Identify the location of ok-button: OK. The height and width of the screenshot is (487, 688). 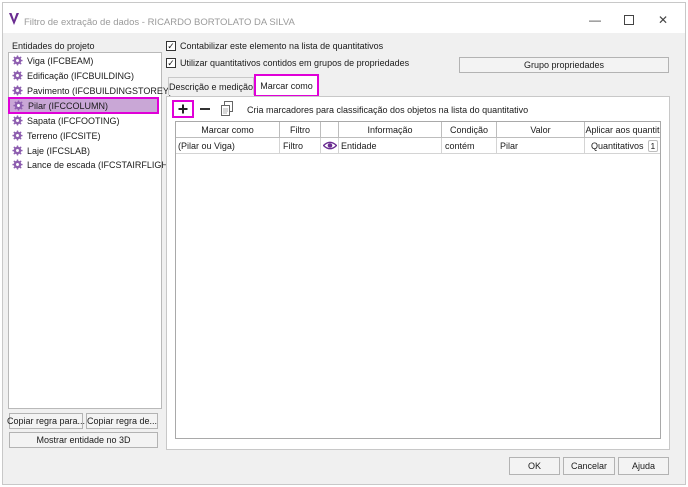
(534, 466).